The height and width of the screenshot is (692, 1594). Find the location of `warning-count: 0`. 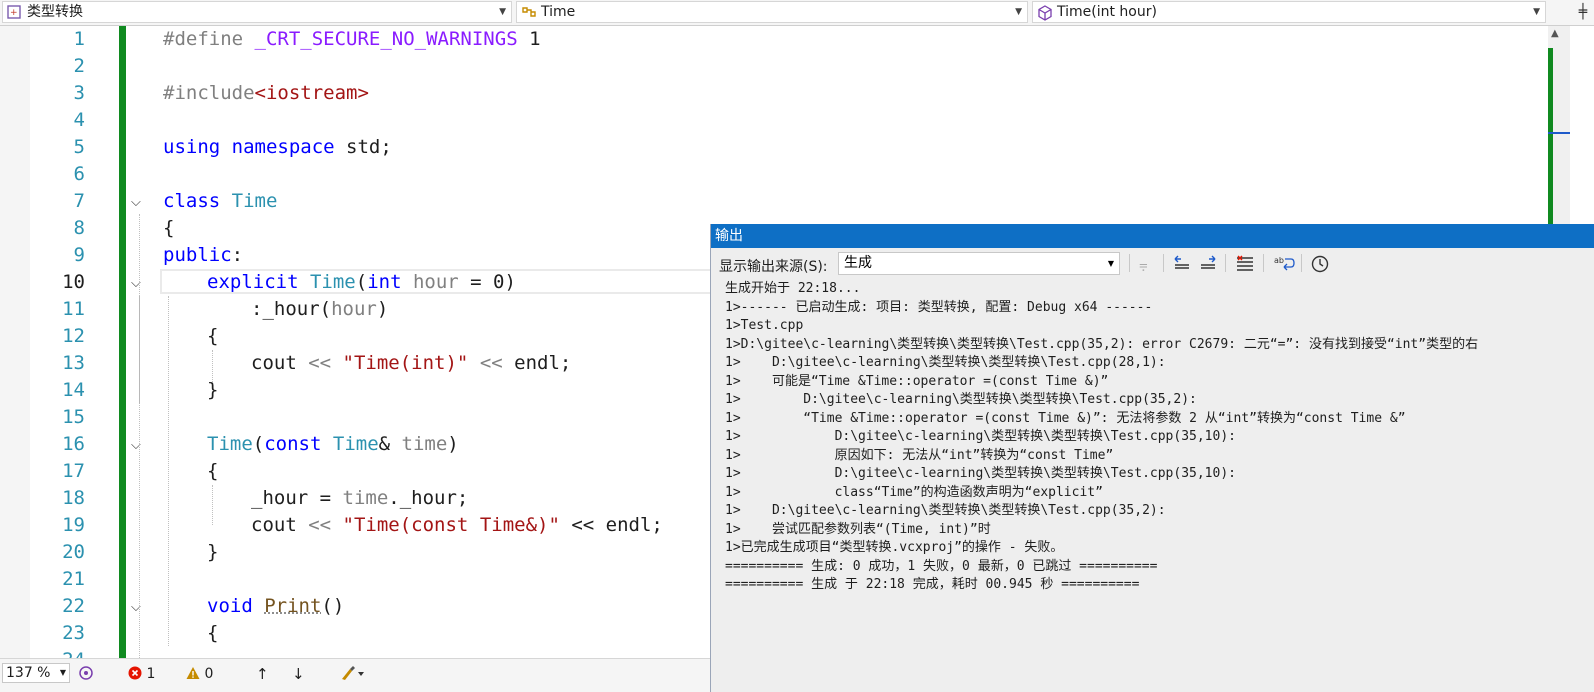

warning-count: 0 is located at coordinates (199, 674).